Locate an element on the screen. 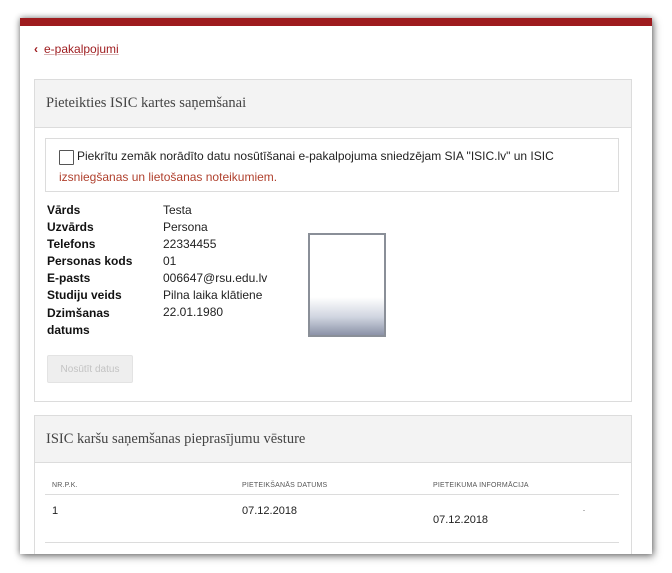  field-label: Telefons is located at coordinates (71, 244).